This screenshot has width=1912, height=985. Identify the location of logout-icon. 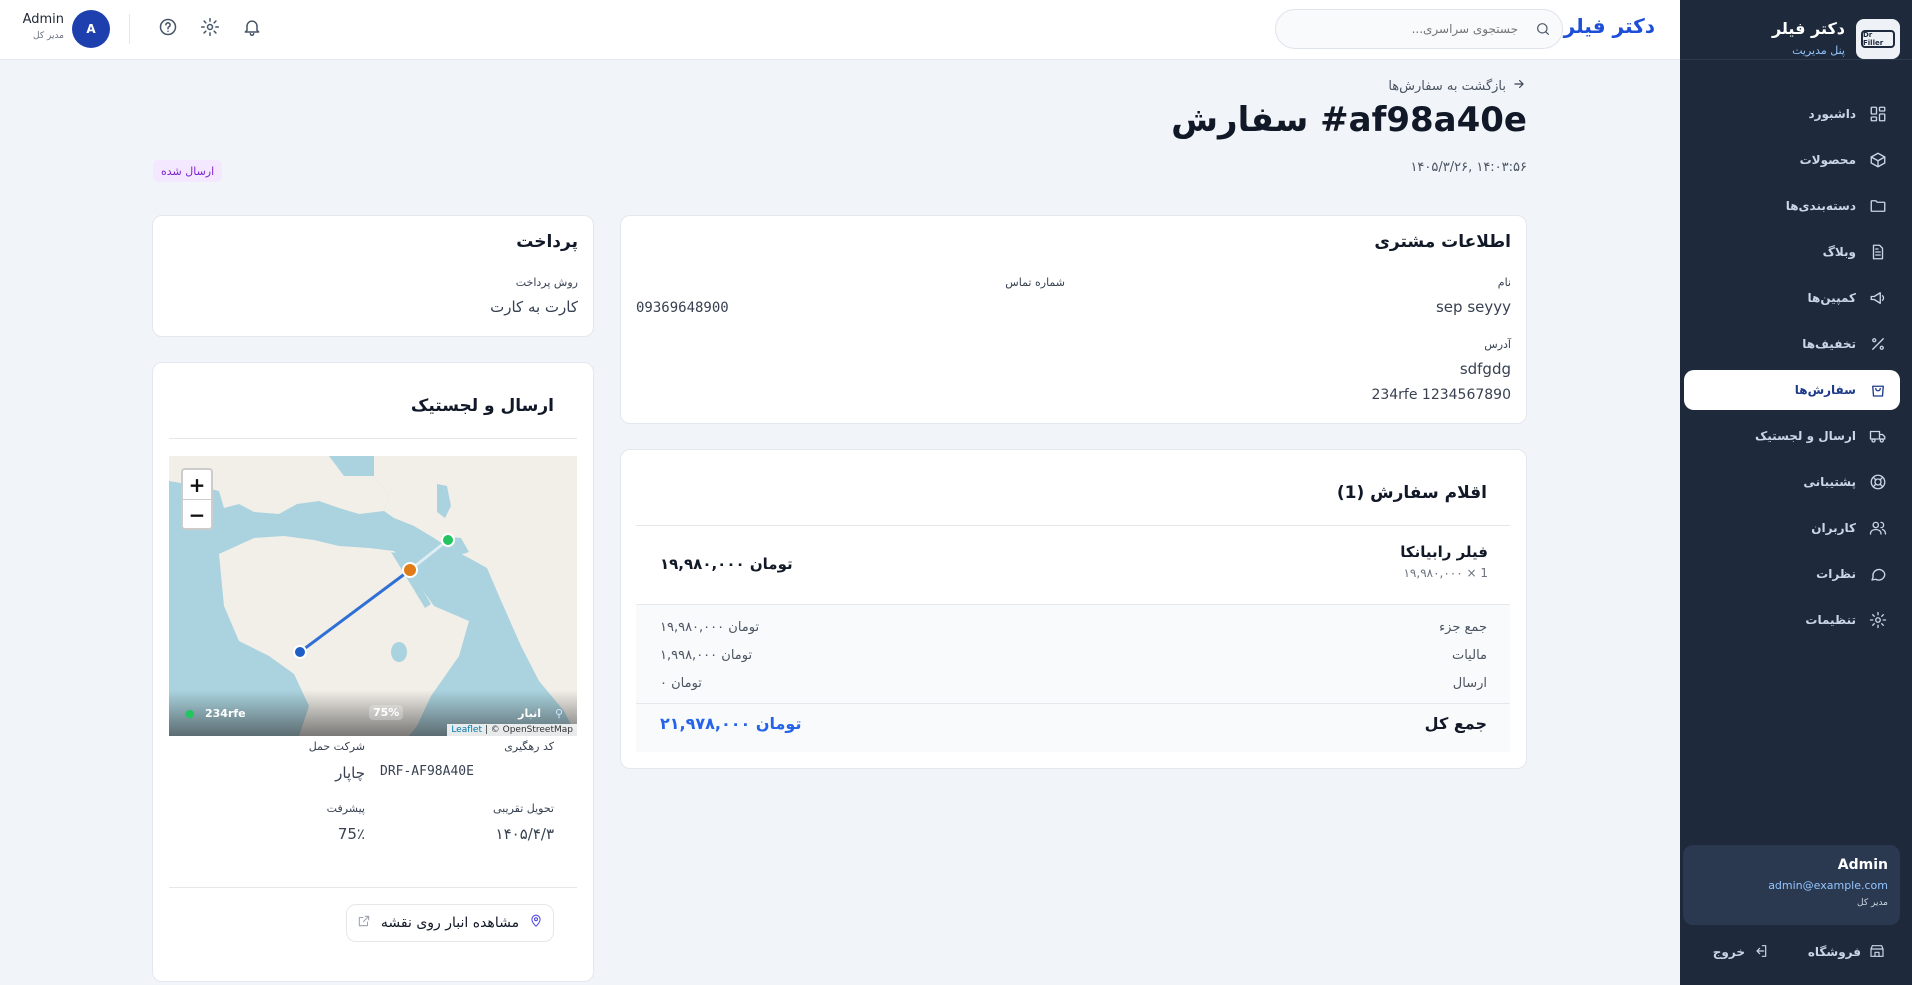
(1761, 952).